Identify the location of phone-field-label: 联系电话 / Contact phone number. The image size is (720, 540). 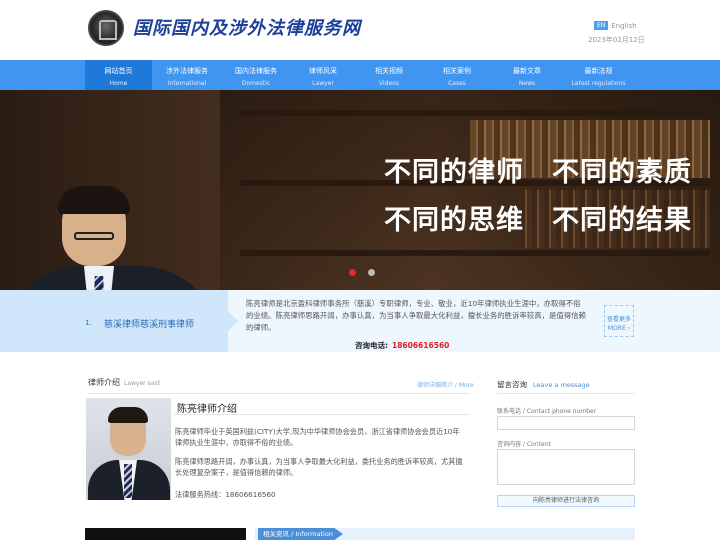
(547, 411).